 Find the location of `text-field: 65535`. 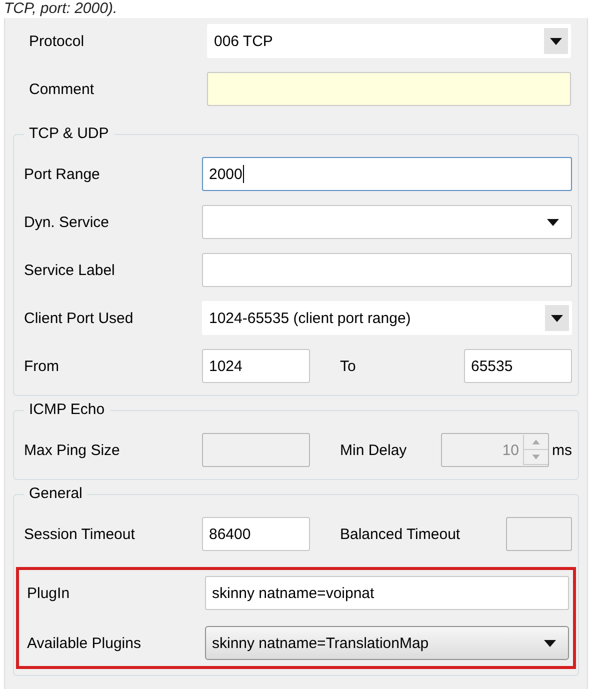

text-field: 65535 is located at coordinates (518, 366).